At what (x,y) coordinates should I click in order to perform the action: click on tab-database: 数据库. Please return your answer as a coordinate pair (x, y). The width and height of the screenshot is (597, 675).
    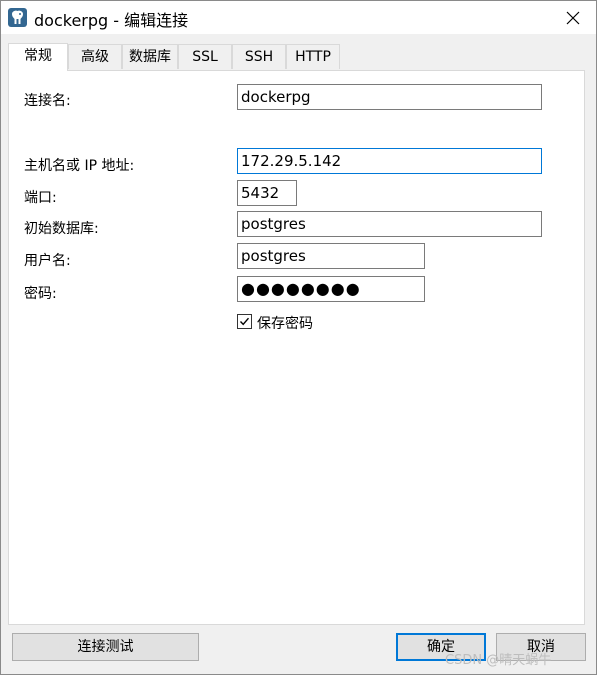
    Looking at the image, I should click on (150, 56).